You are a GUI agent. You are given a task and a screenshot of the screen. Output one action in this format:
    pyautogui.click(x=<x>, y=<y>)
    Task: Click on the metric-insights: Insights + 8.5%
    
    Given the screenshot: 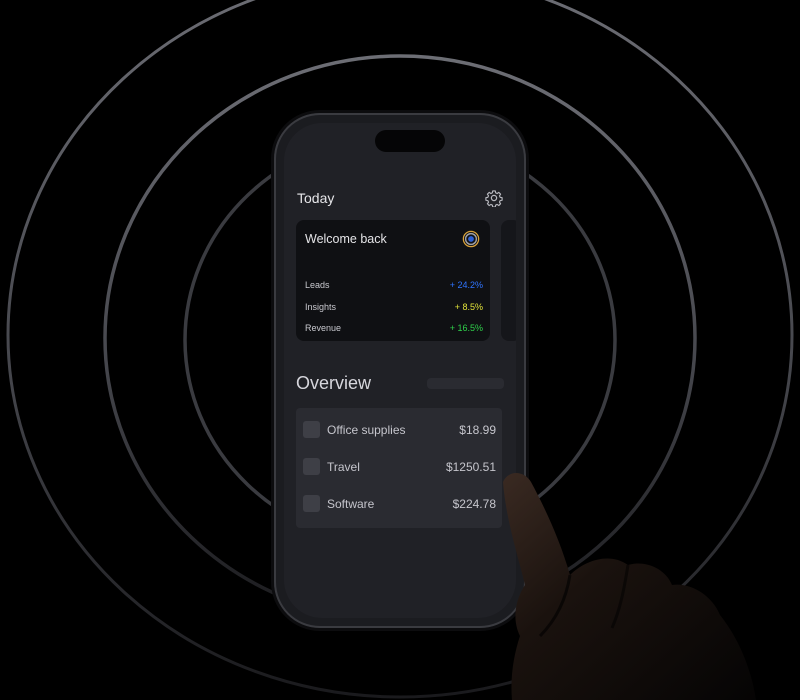 What is the action you would take?
    pyautogui.click(x=394, y=307)
    